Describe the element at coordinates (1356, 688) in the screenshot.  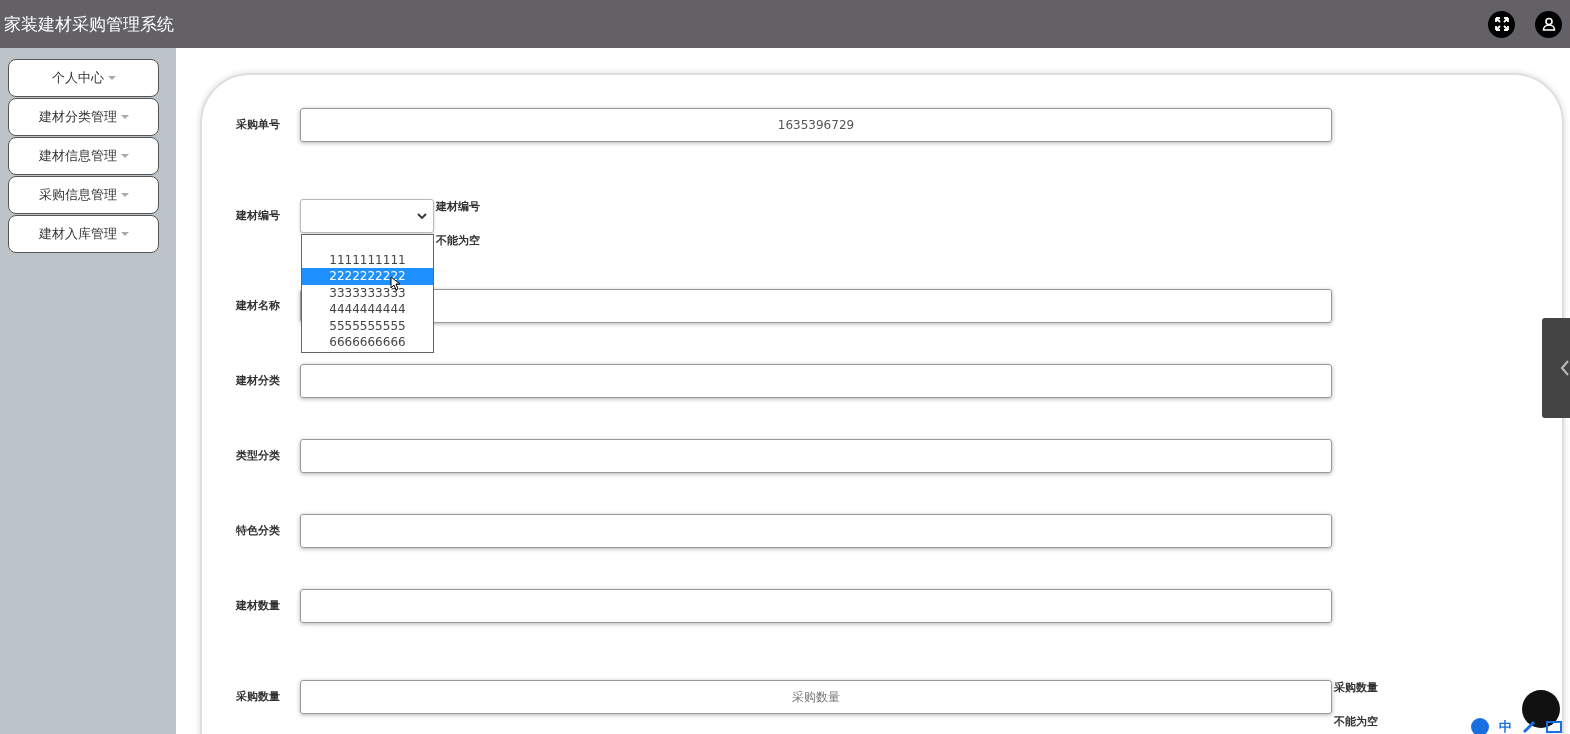
I see `validation-hint: 采购数量` at that location.